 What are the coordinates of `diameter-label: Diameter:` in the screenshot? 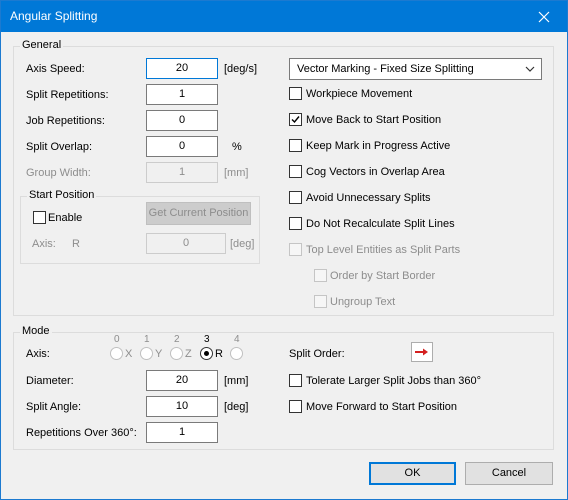 It's located at (50, 381).